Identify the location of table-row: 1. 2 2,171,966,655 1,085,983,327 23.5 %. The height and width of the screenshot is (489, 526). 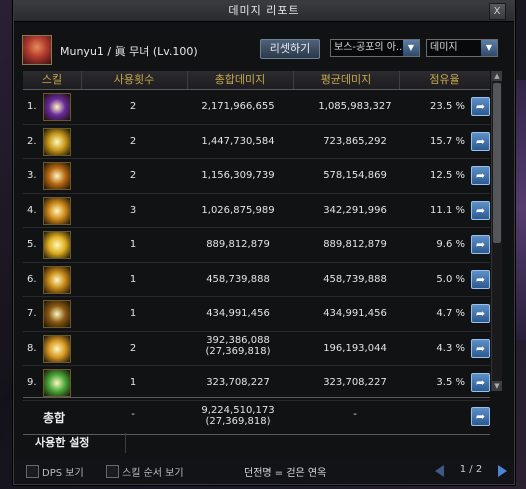
(256, 107).